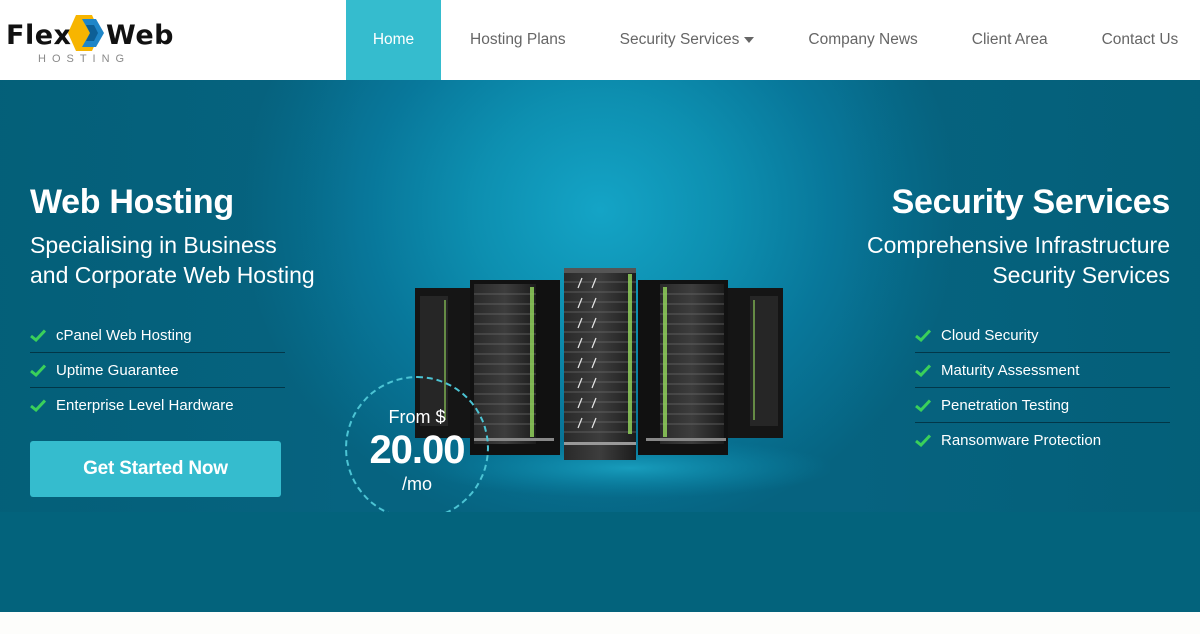  I want to click on feature-item: cPanel Web Hosting, so click(157, 335).